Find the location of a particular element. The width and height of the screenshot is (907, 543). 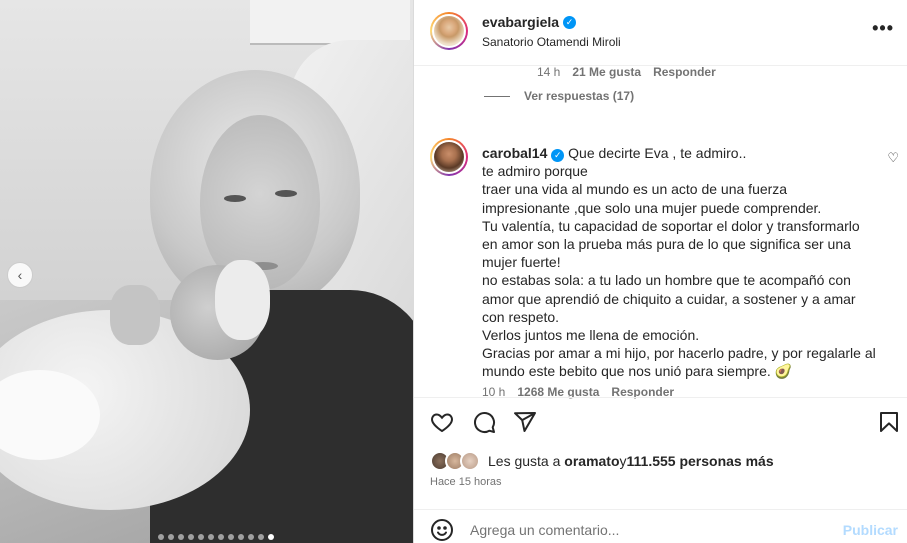

photo-frame is located at coordinates (330, 22).